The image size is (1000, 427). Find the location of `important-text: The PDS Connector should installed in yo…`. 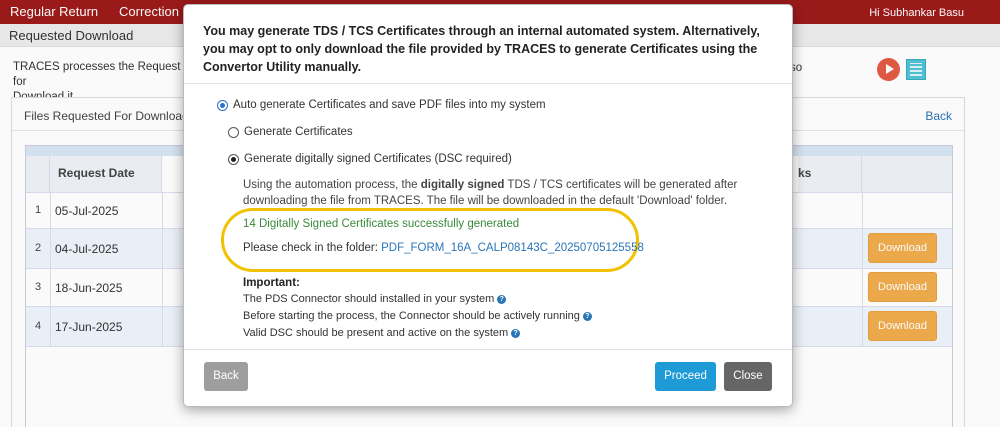

important-text: The PDS Connector should installed in yo… is located at coordinates (369, 299).